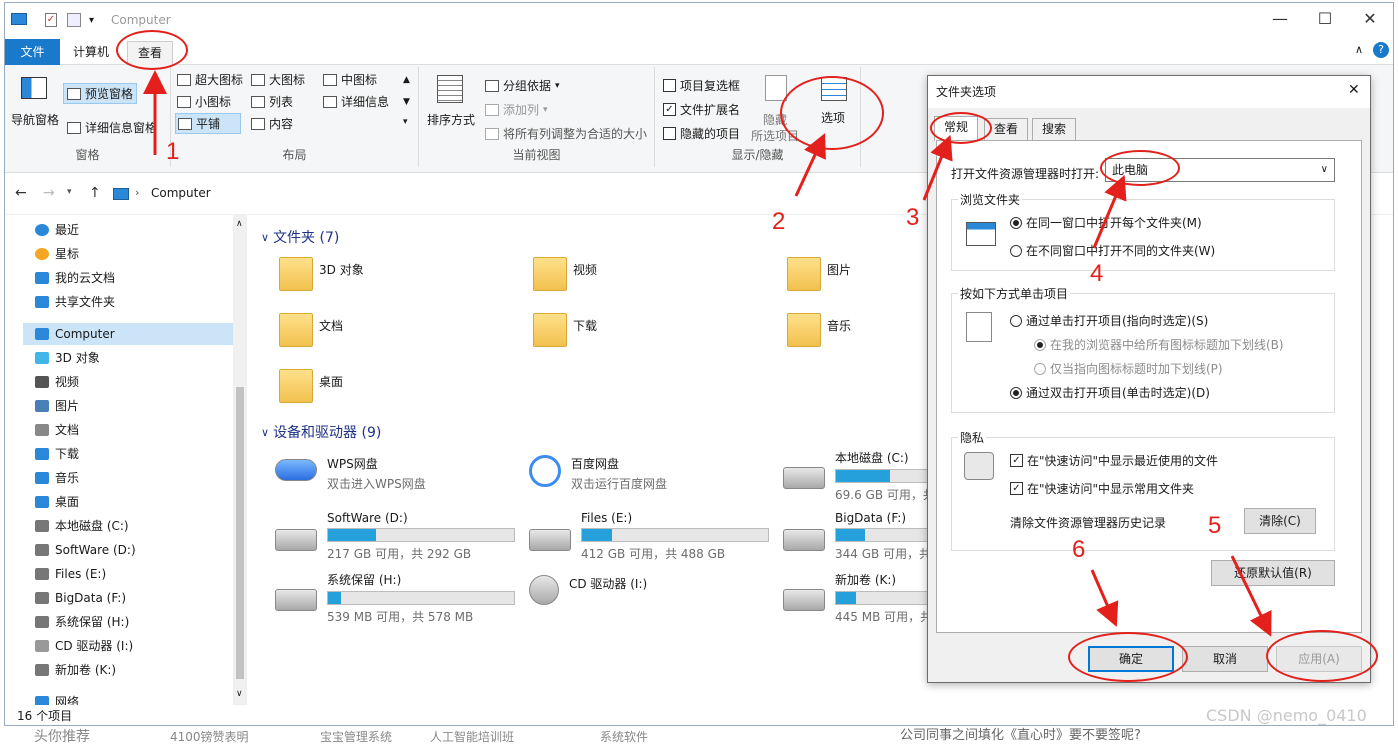  Describe the element at coordinates (173, 151) in the screenshot. I see `annotation-number-1: 1` at that location.